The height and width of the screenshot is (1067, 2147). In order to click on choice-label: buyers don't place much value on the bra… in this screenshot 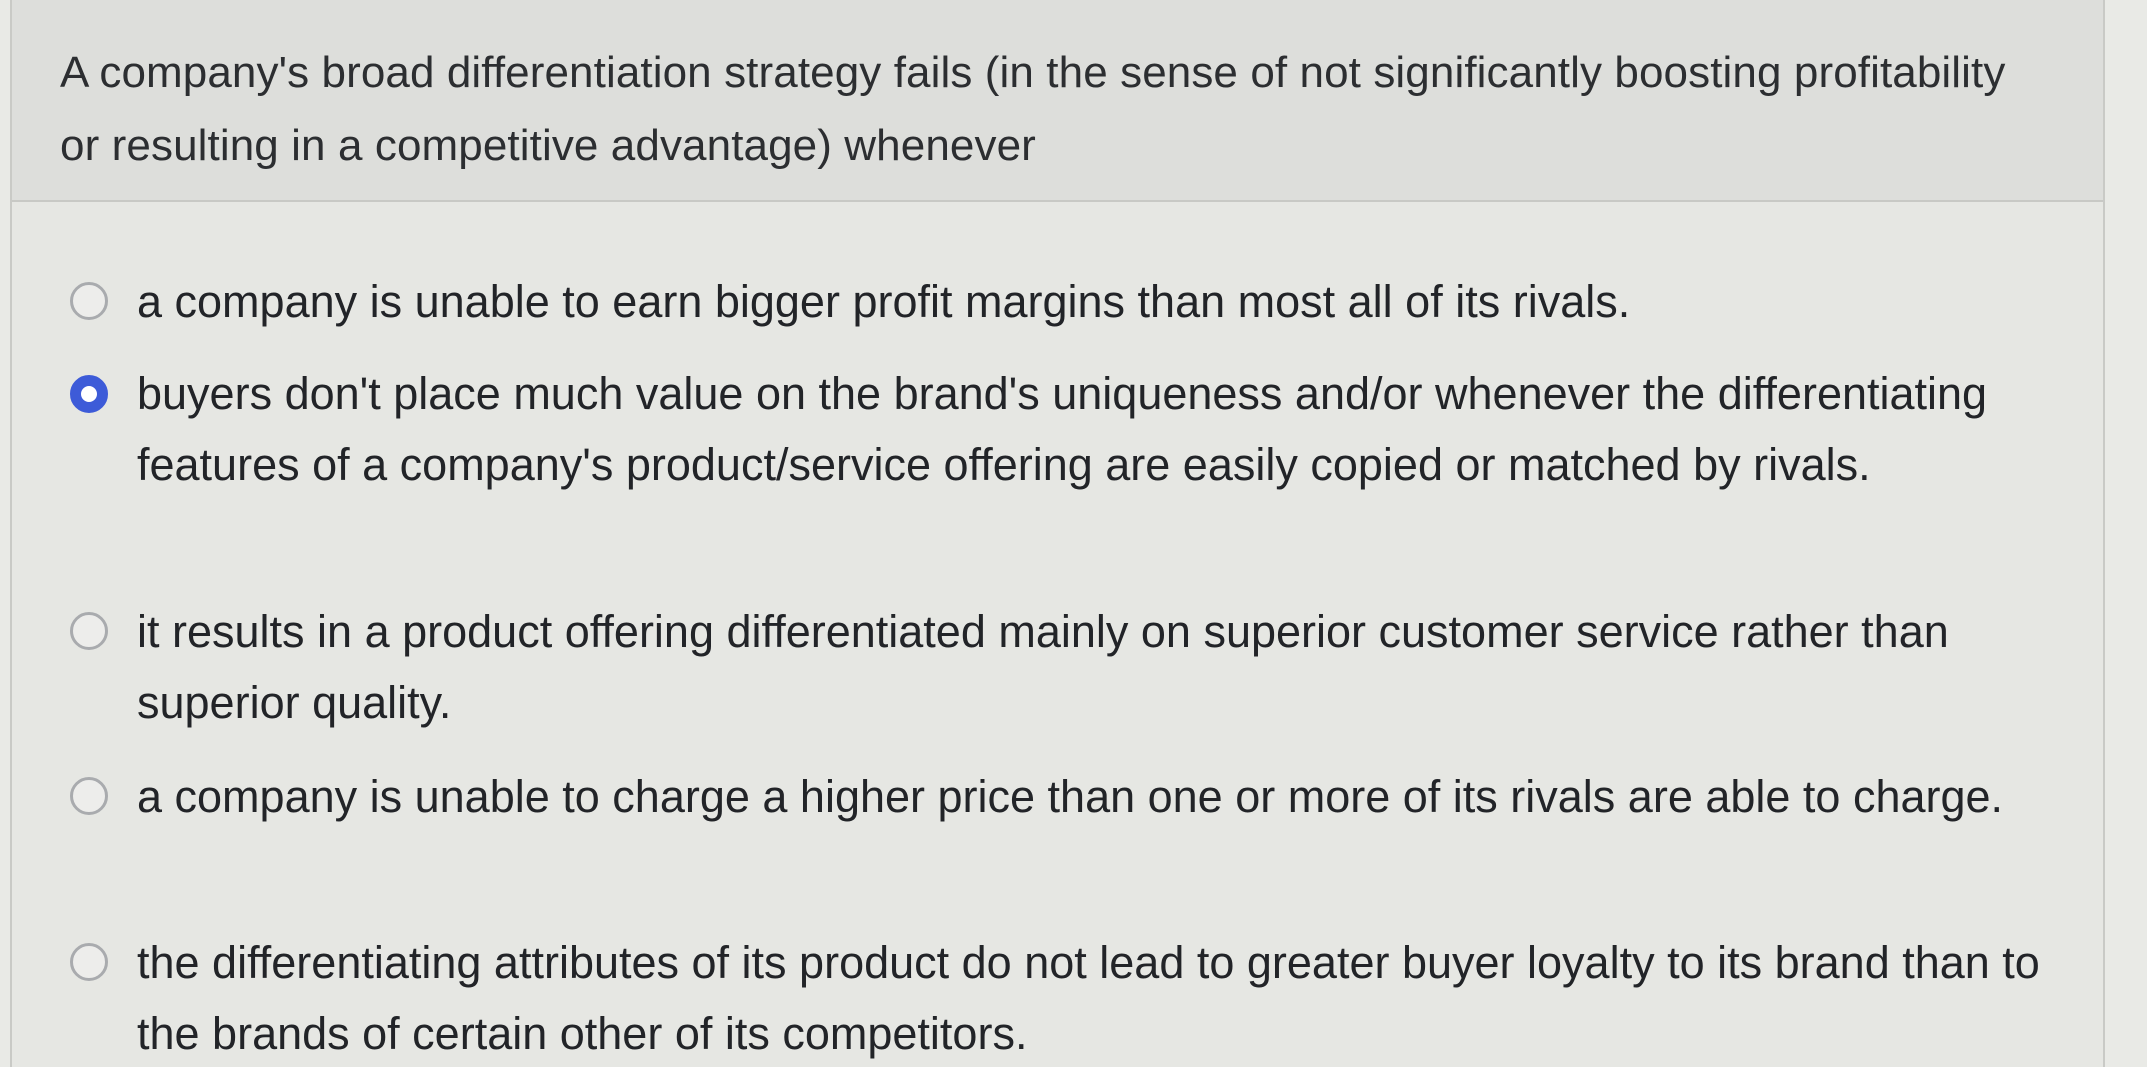, I will do `click(1097, 429)`.